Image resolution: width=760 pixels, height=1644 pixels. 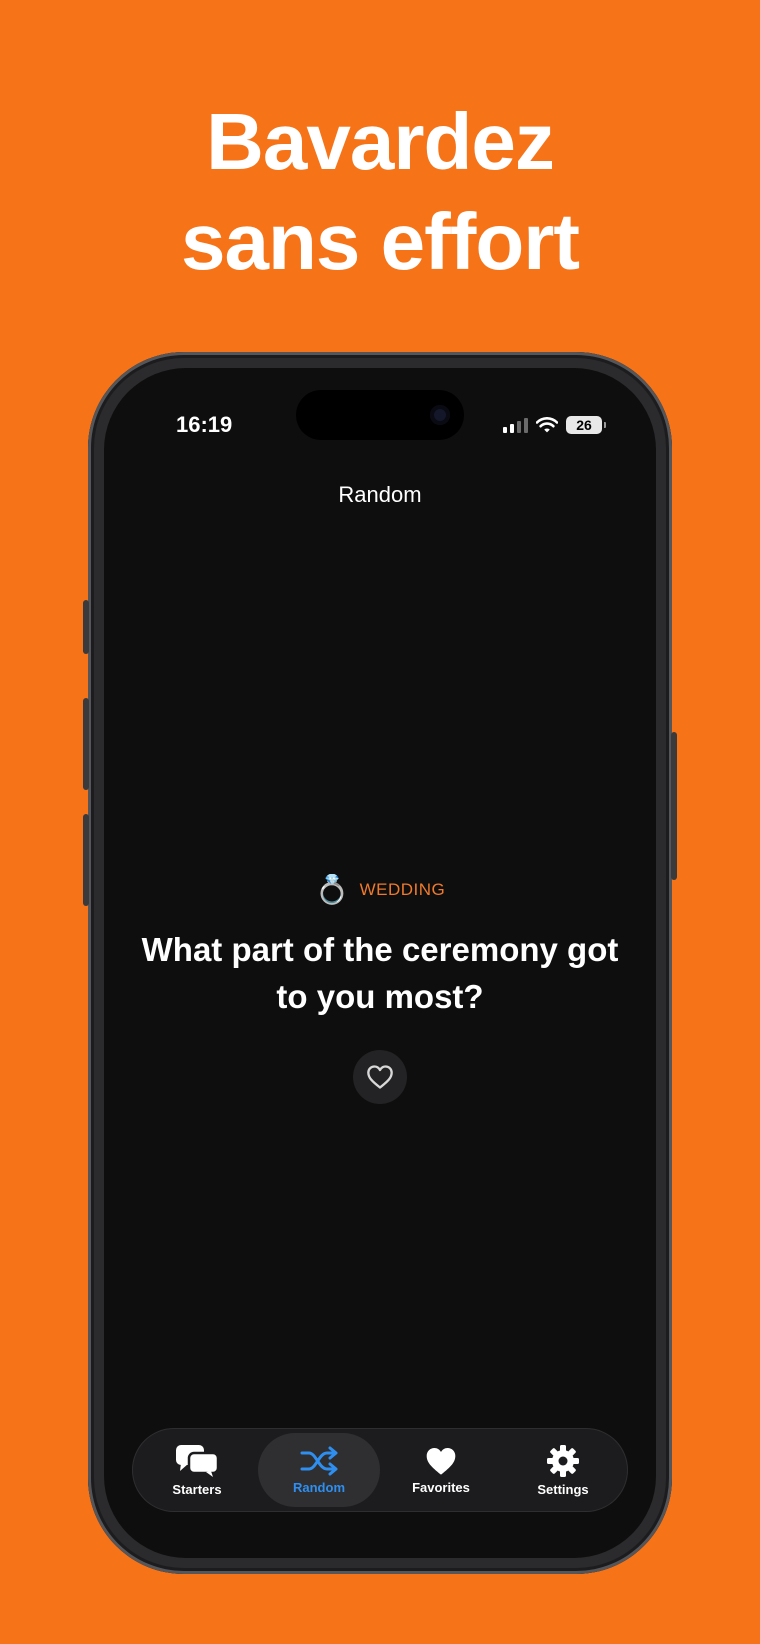 What do you see at coordinates (515, 425) in the screenshot?
I see `signal-icon` at bounding box center [515, 425].